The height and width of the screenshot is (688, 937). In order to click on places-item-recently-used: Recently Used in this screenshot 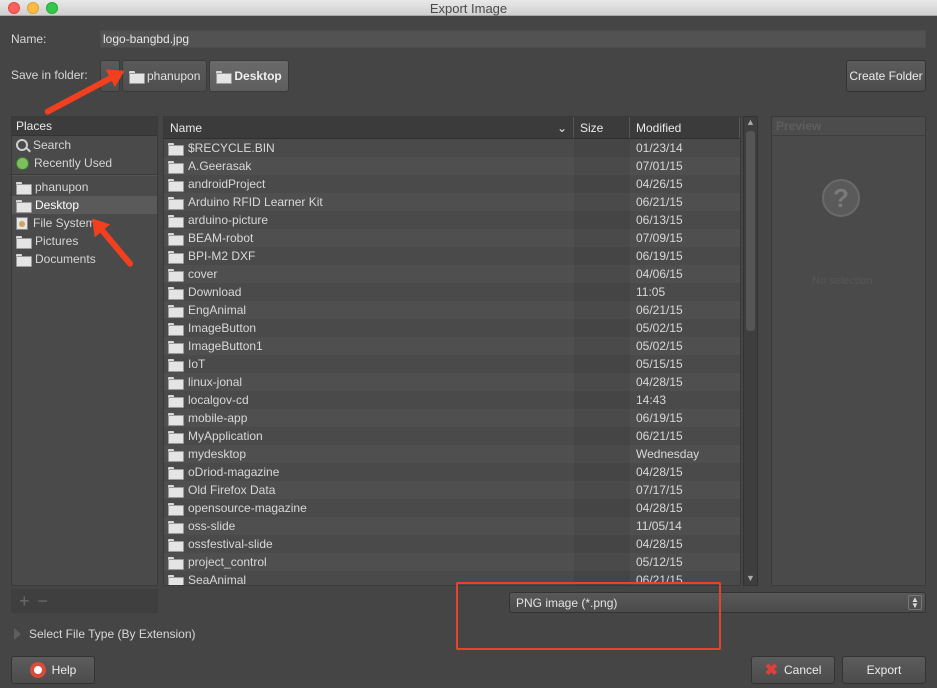, I will do `click(84, 163)`.